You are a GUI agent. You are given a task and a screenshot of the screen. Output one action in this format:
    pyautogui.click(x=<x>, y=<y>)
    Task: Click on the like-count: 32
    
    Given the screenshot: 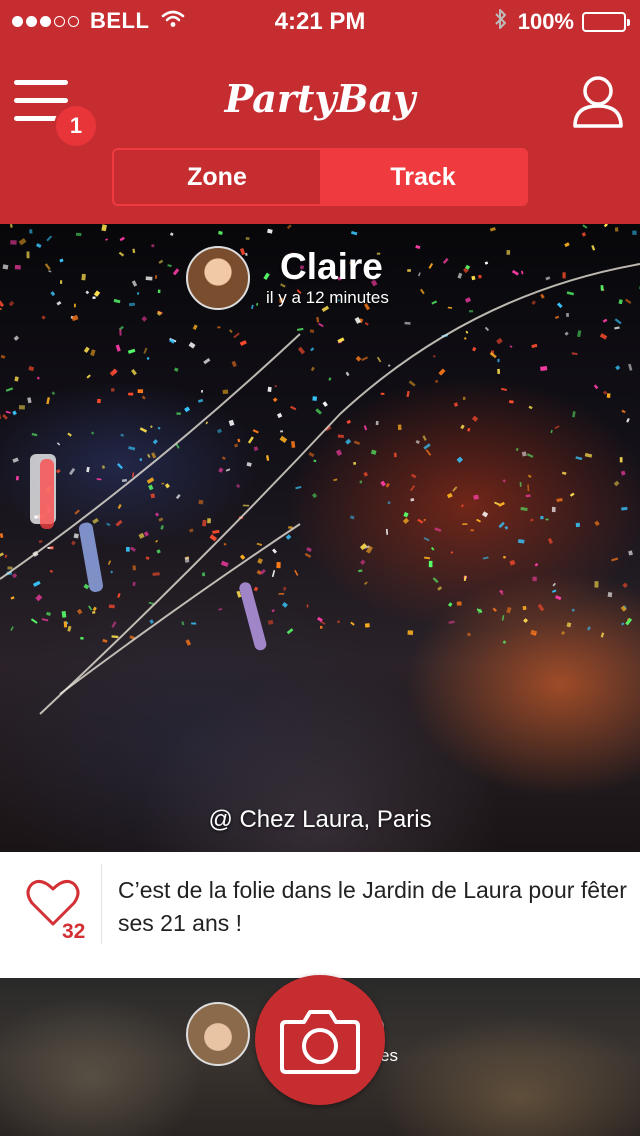 What is the action you would take?
    pyautogui.click(x=74, y=931)
    